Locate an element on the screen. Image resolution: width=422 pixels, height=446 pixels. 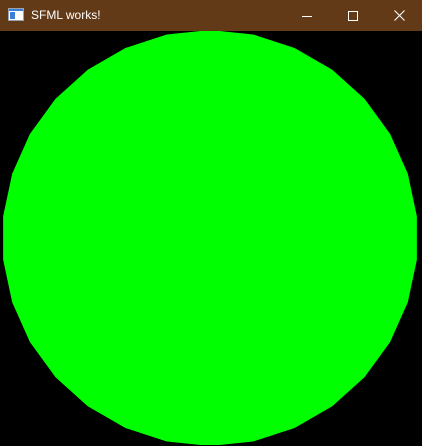
minimize-icon is located at coordinates (307, 16).